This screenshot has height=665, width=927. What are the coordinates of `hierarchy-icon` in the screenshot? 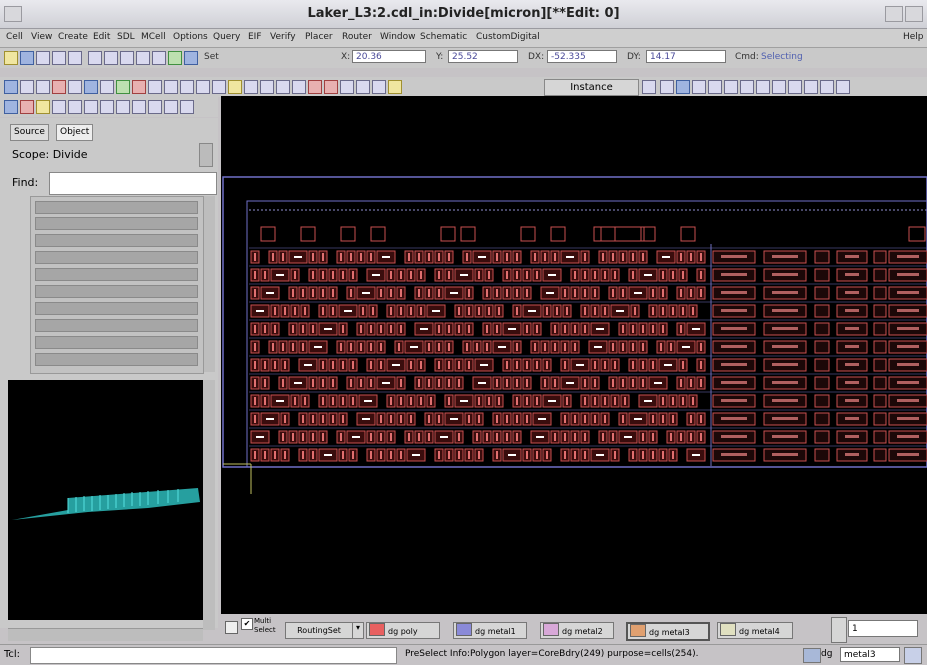 It's located at (191, 58).